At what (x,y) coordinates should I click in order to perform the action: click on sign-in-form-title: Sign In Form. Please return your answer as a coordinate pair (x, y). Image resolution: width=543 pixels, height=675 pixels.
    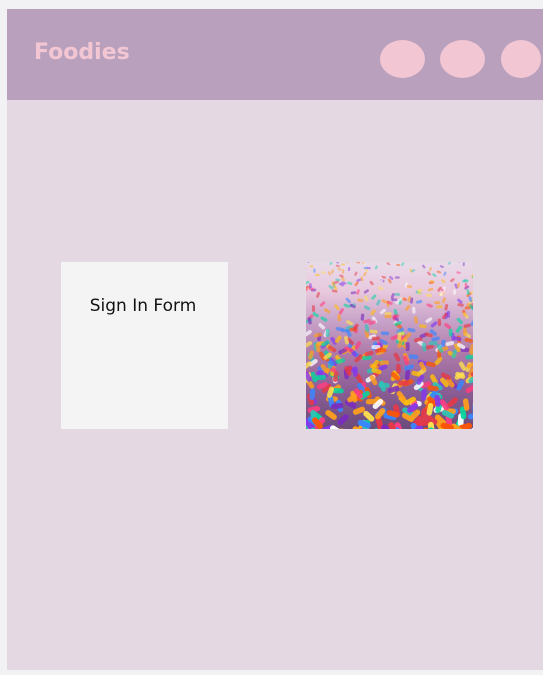
    Looking at the image, I should click on (143, 306).